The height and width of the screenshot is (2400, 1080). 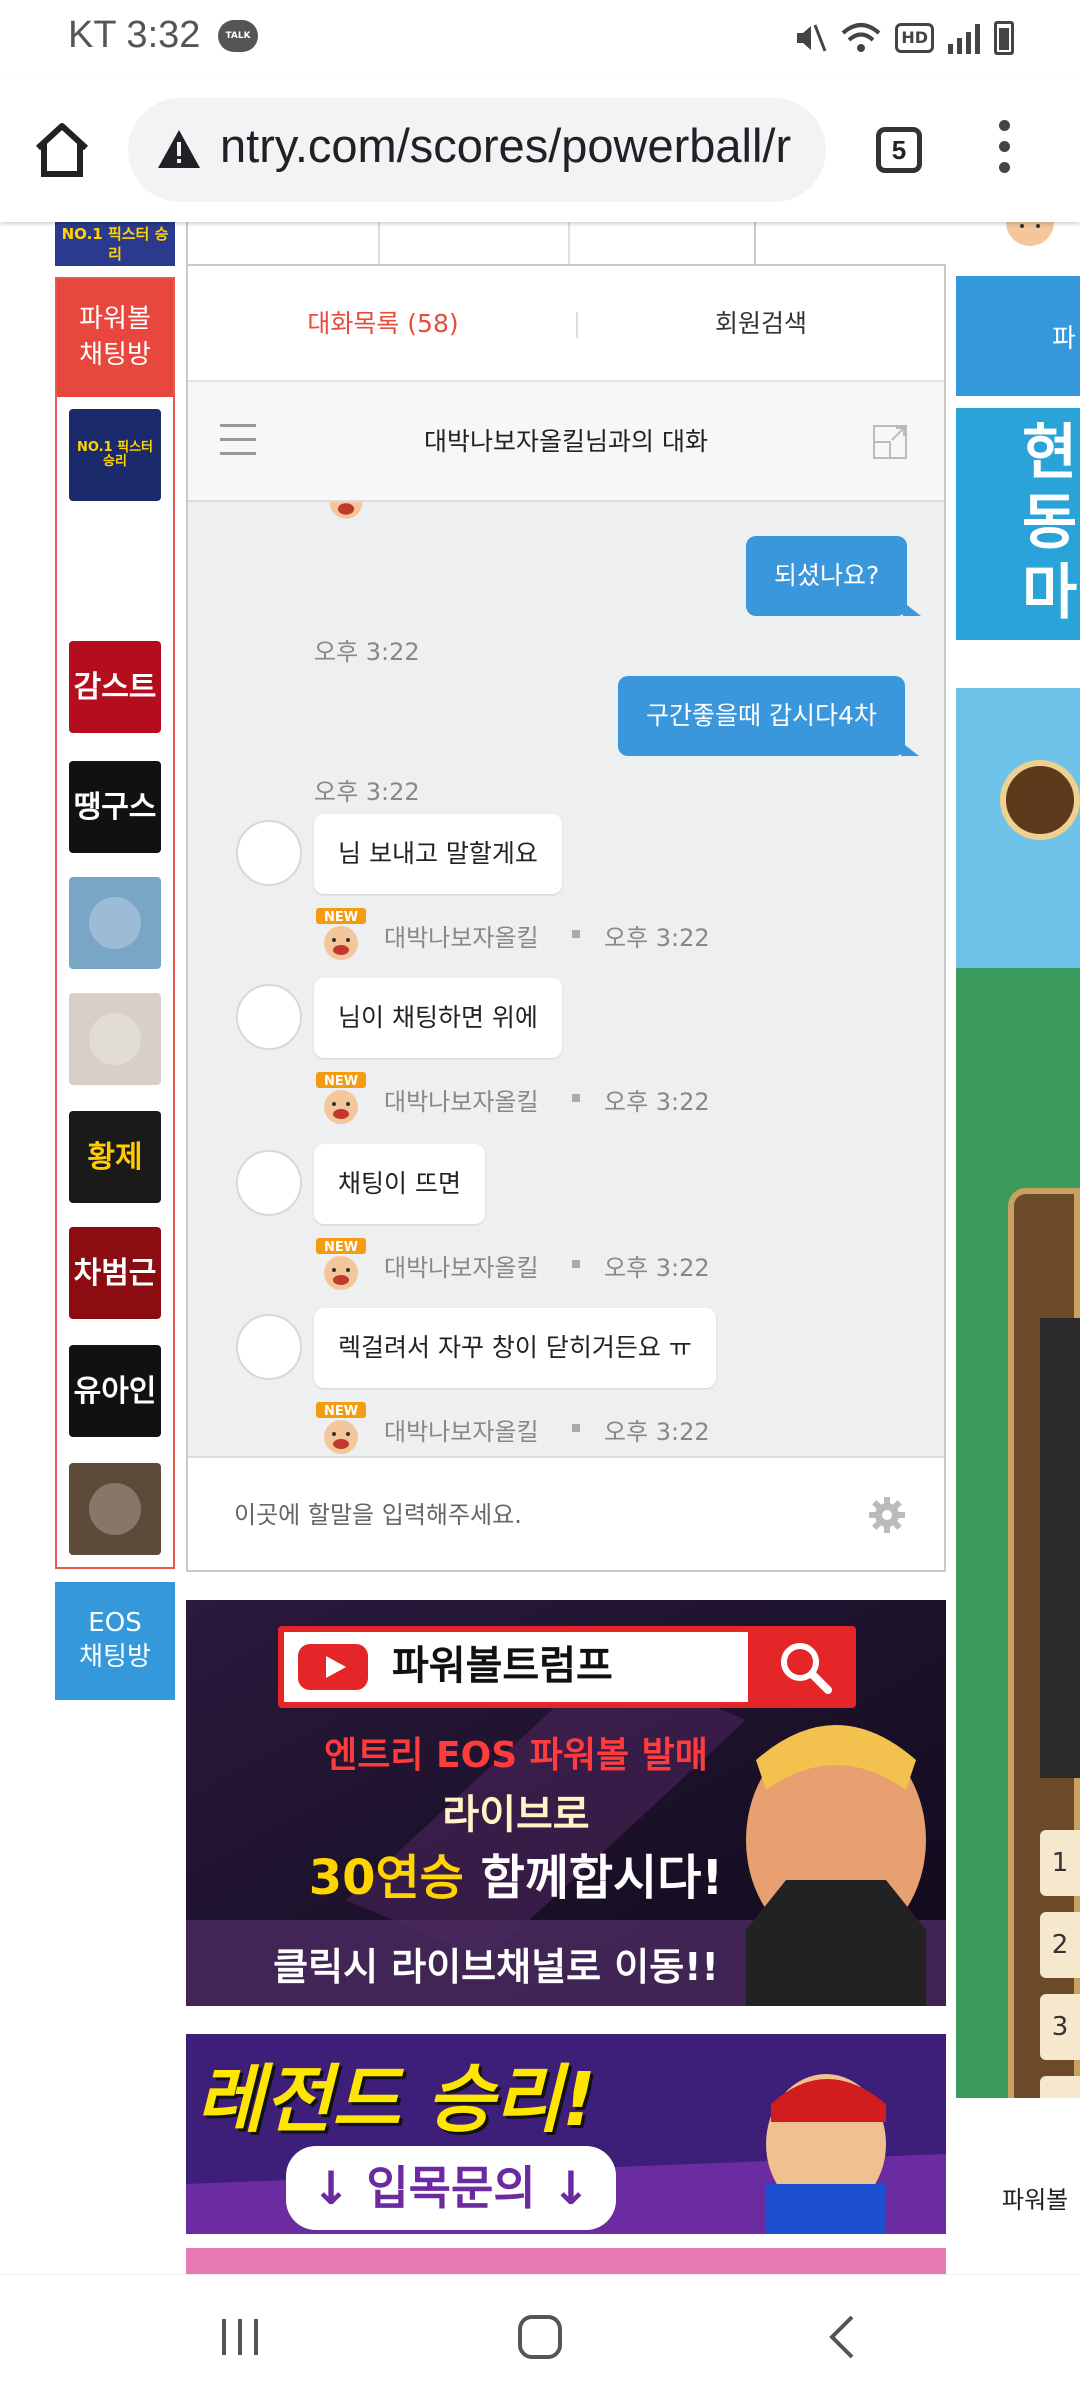 What do you see at coordinates (471, 244) in the screenshot?
I see `score-table-fragment` at bounding box center [471, 244].